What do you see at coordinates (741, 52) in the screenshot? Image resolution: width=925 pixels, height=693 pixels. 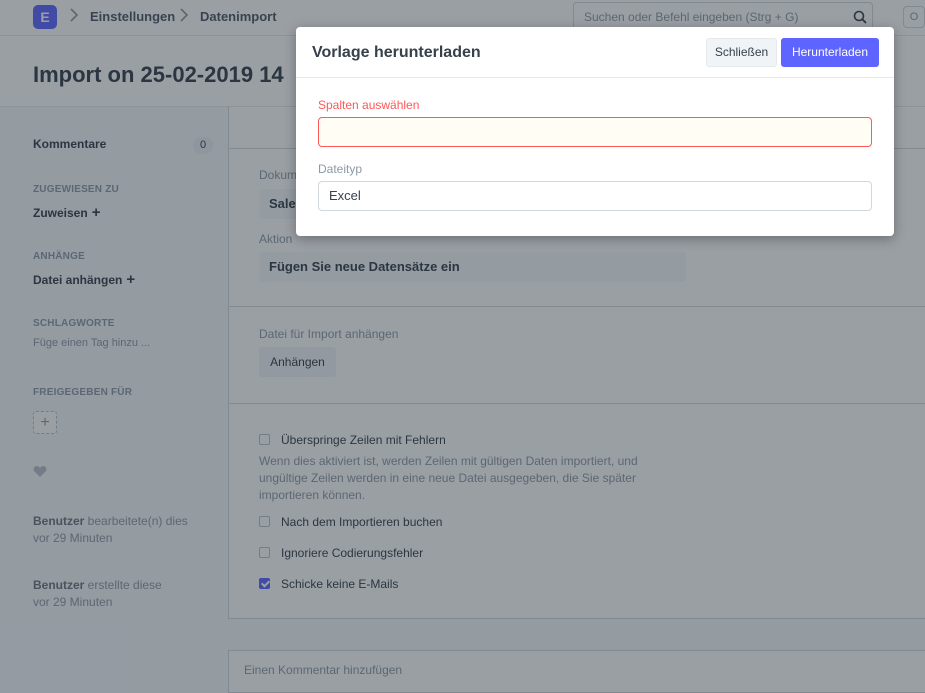 I see `close-button: Schließen` at bounding box center [741, 52].